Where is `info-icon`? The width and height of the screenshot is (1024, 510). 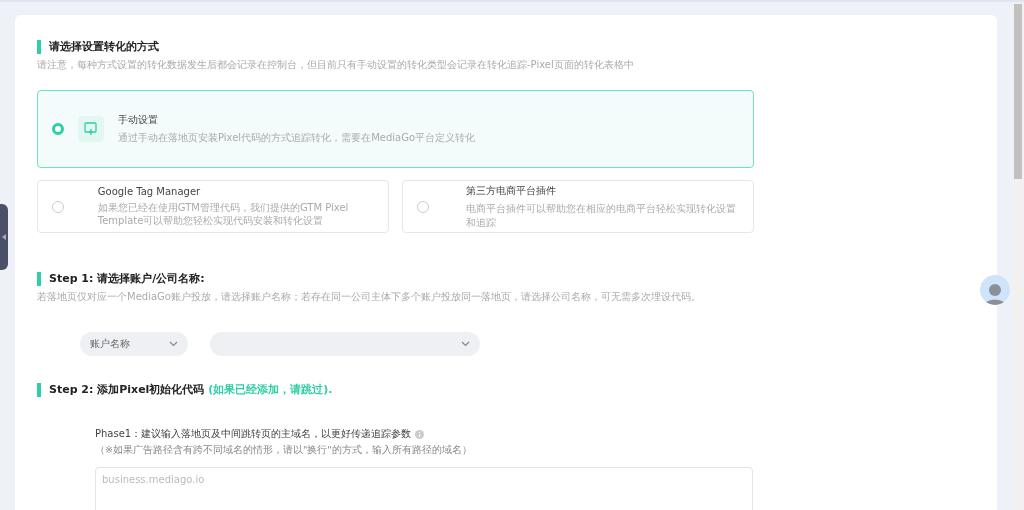 info-icon is located at coordinates (420, 434).